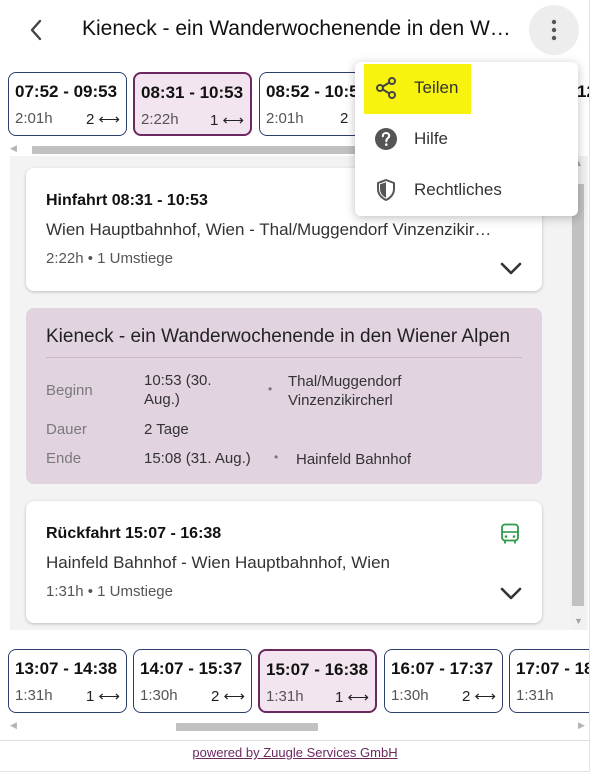 The image size is (598, 778). I want to click on powered-by-link: powered by Zuugle Services GmbH, so click(294, 752).